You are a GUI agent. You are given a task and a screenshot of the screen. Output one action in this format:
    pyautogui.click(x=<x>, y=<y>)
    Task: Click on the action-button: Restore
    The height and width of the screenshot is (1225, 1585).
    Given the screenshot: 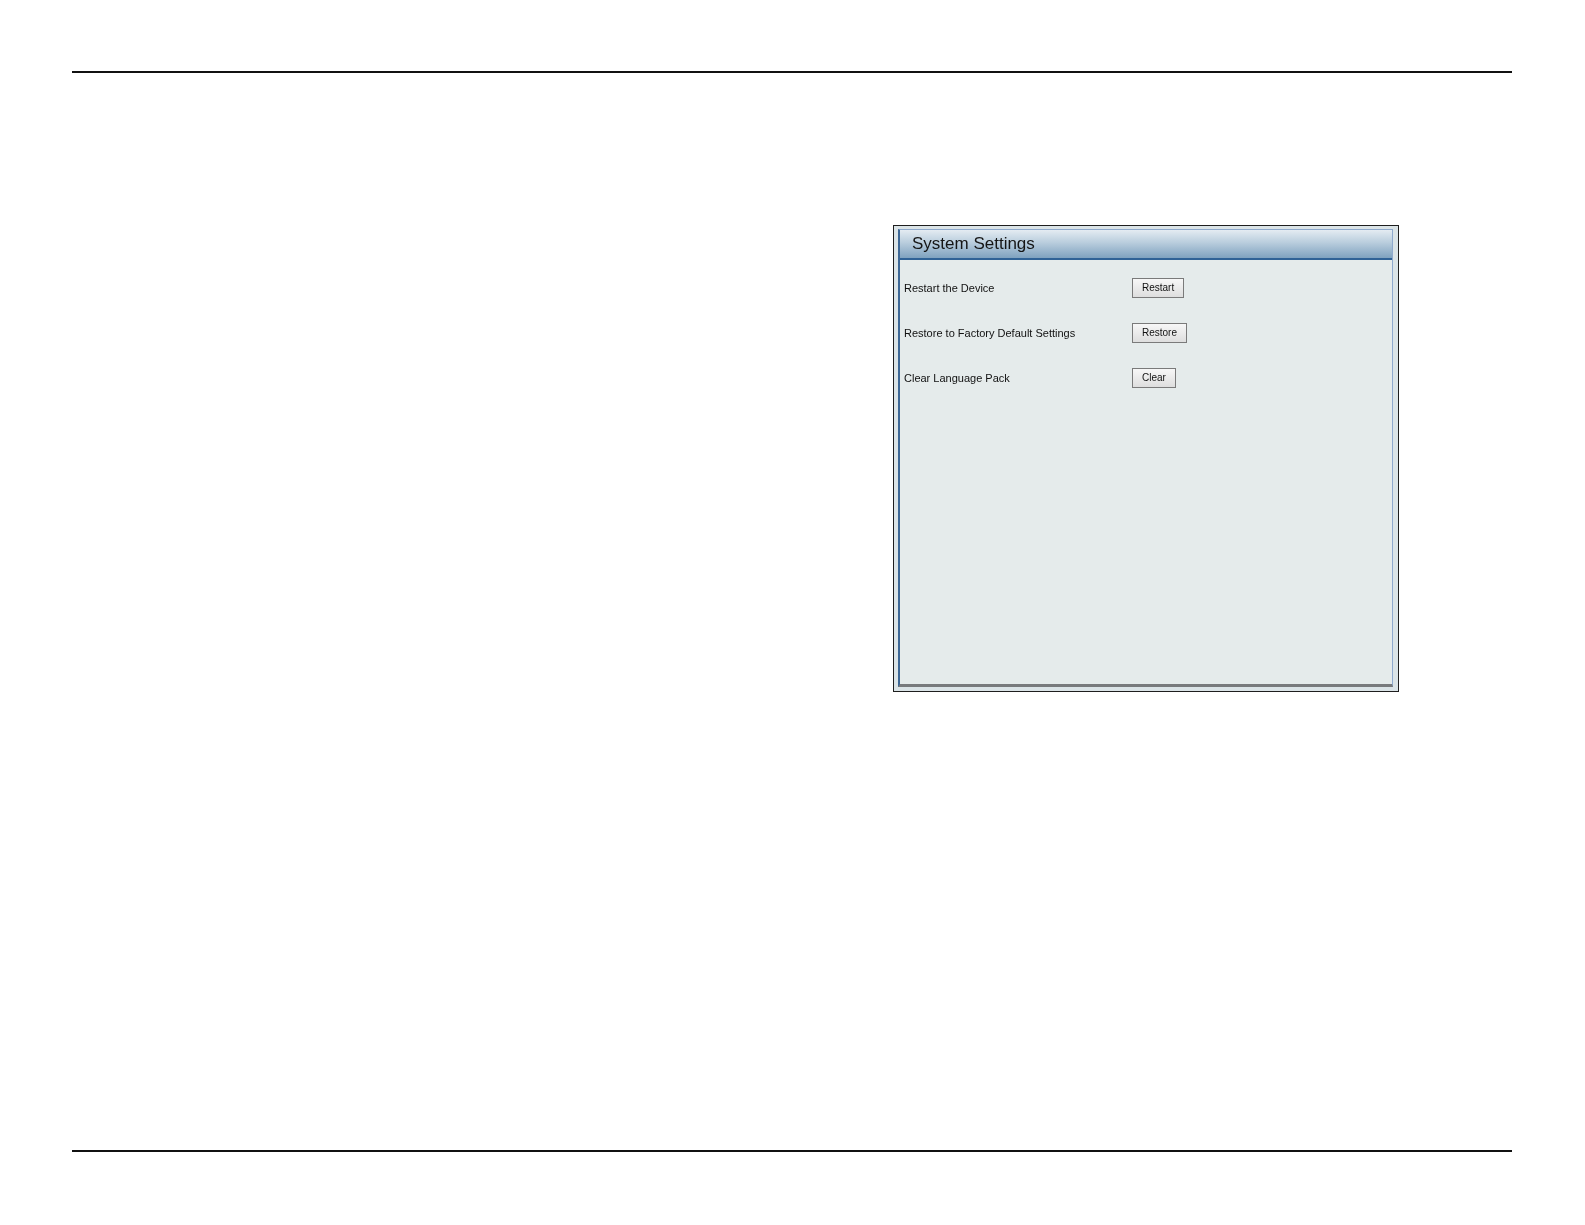 What is the action you would take?
    pyautogui.click(x=1159, y=332)
    